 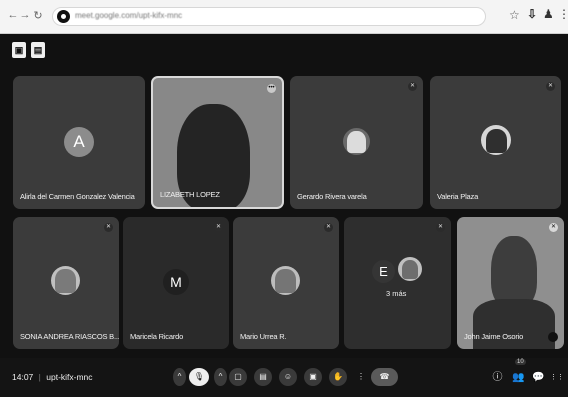 What do you see at coordinates (532, 14) in the screenshot?
I see `download-icon: ⇩` at bounding box center [532, 14].